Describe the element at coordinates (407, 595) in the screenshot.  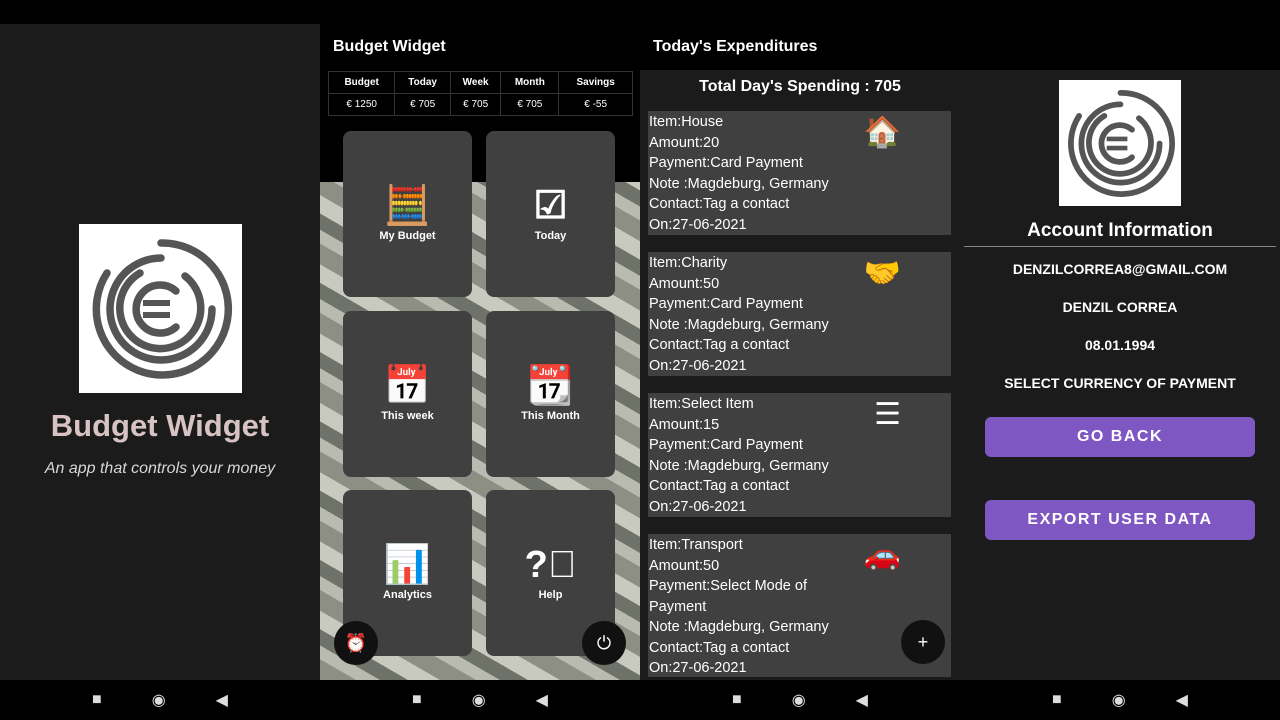
I see `tile-label: Analytics` at that location.